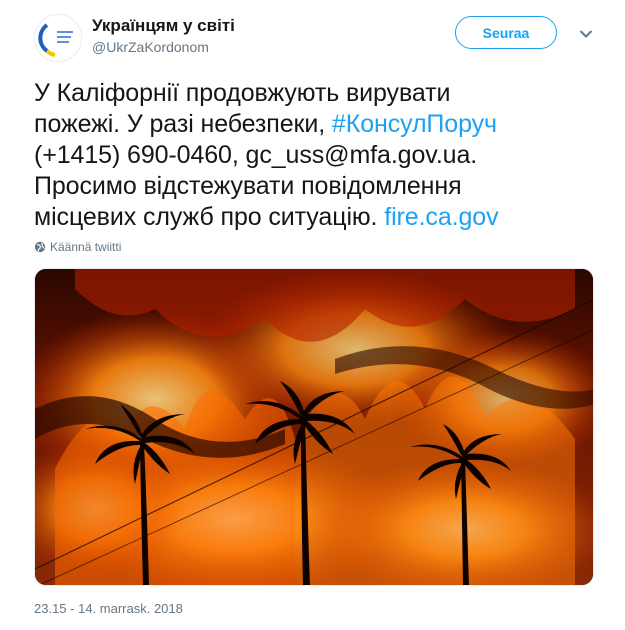 This screenshot has height=630, width=625. What do you see at coordinates (414, 124) in the screenshot?
I see `hashtag-link: #КонсулПоруч` at bounding box center [414, 124].